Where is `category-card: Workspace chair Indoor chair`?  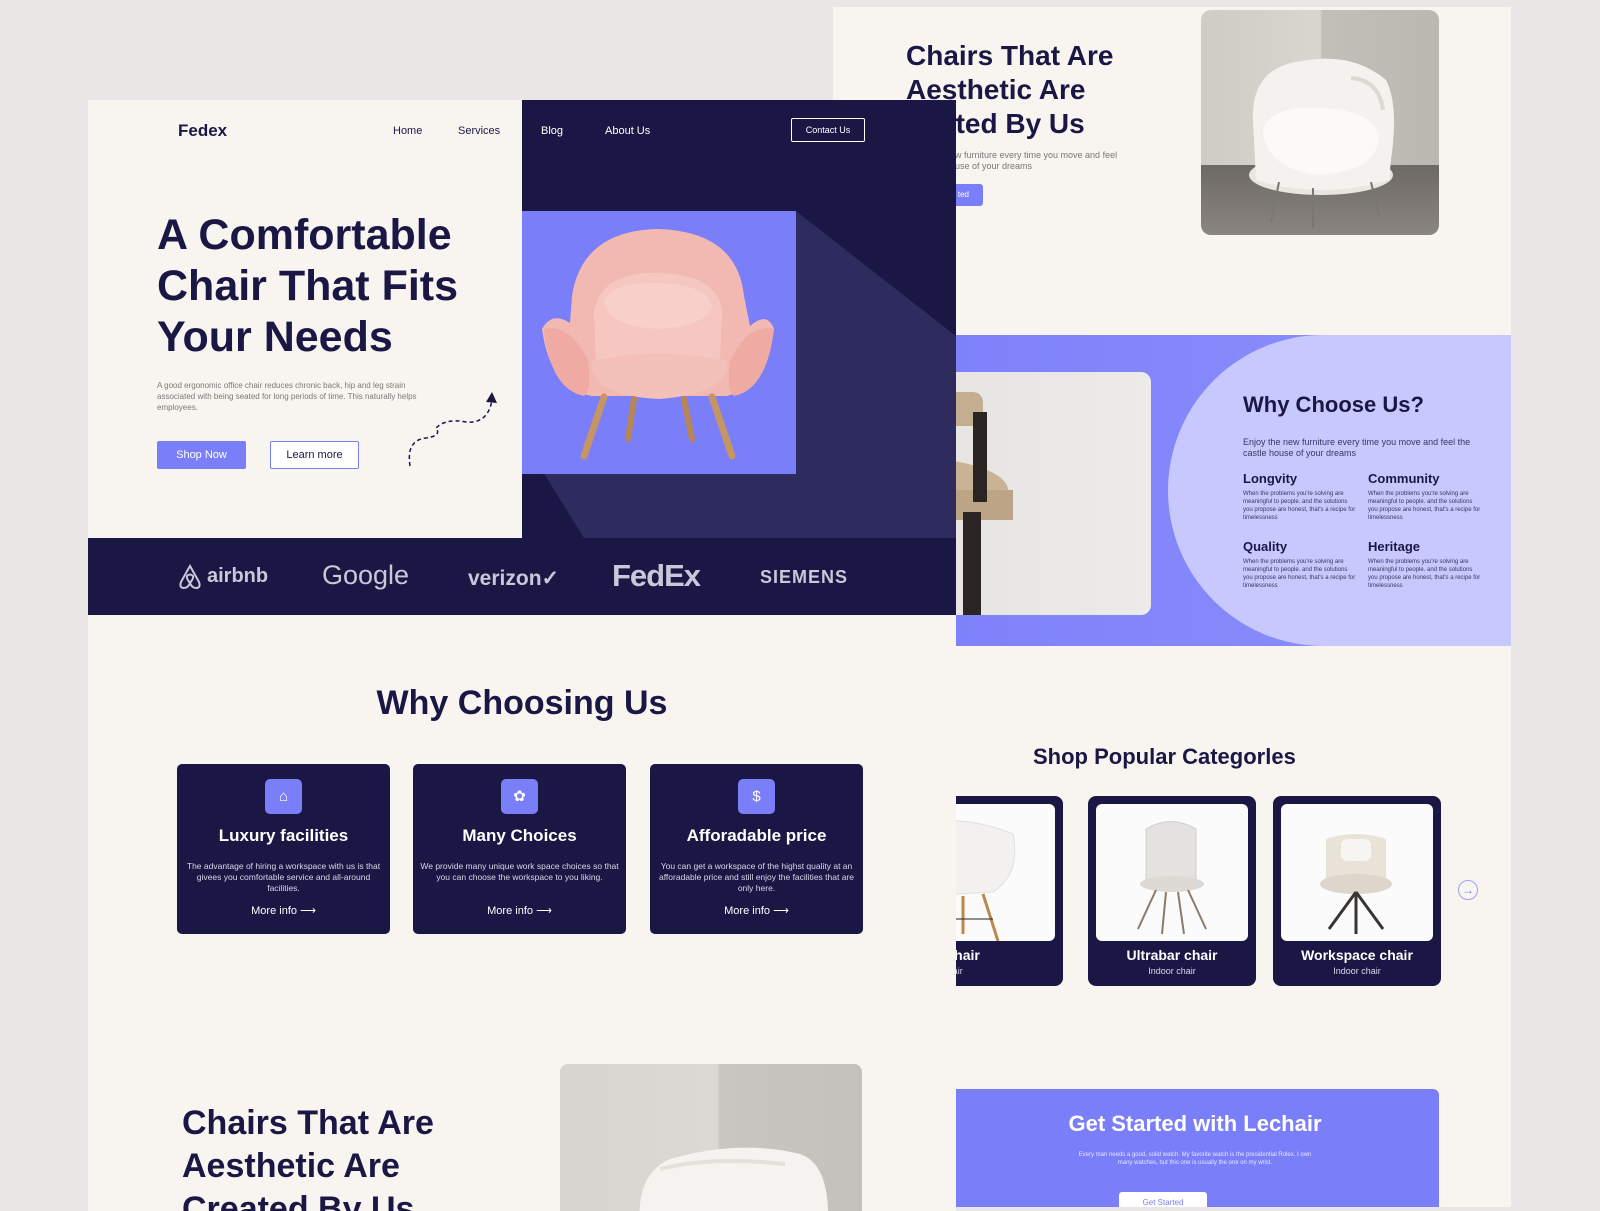
category-card: Workspace chair Indoor chair is located at coordinates (1357, 891).